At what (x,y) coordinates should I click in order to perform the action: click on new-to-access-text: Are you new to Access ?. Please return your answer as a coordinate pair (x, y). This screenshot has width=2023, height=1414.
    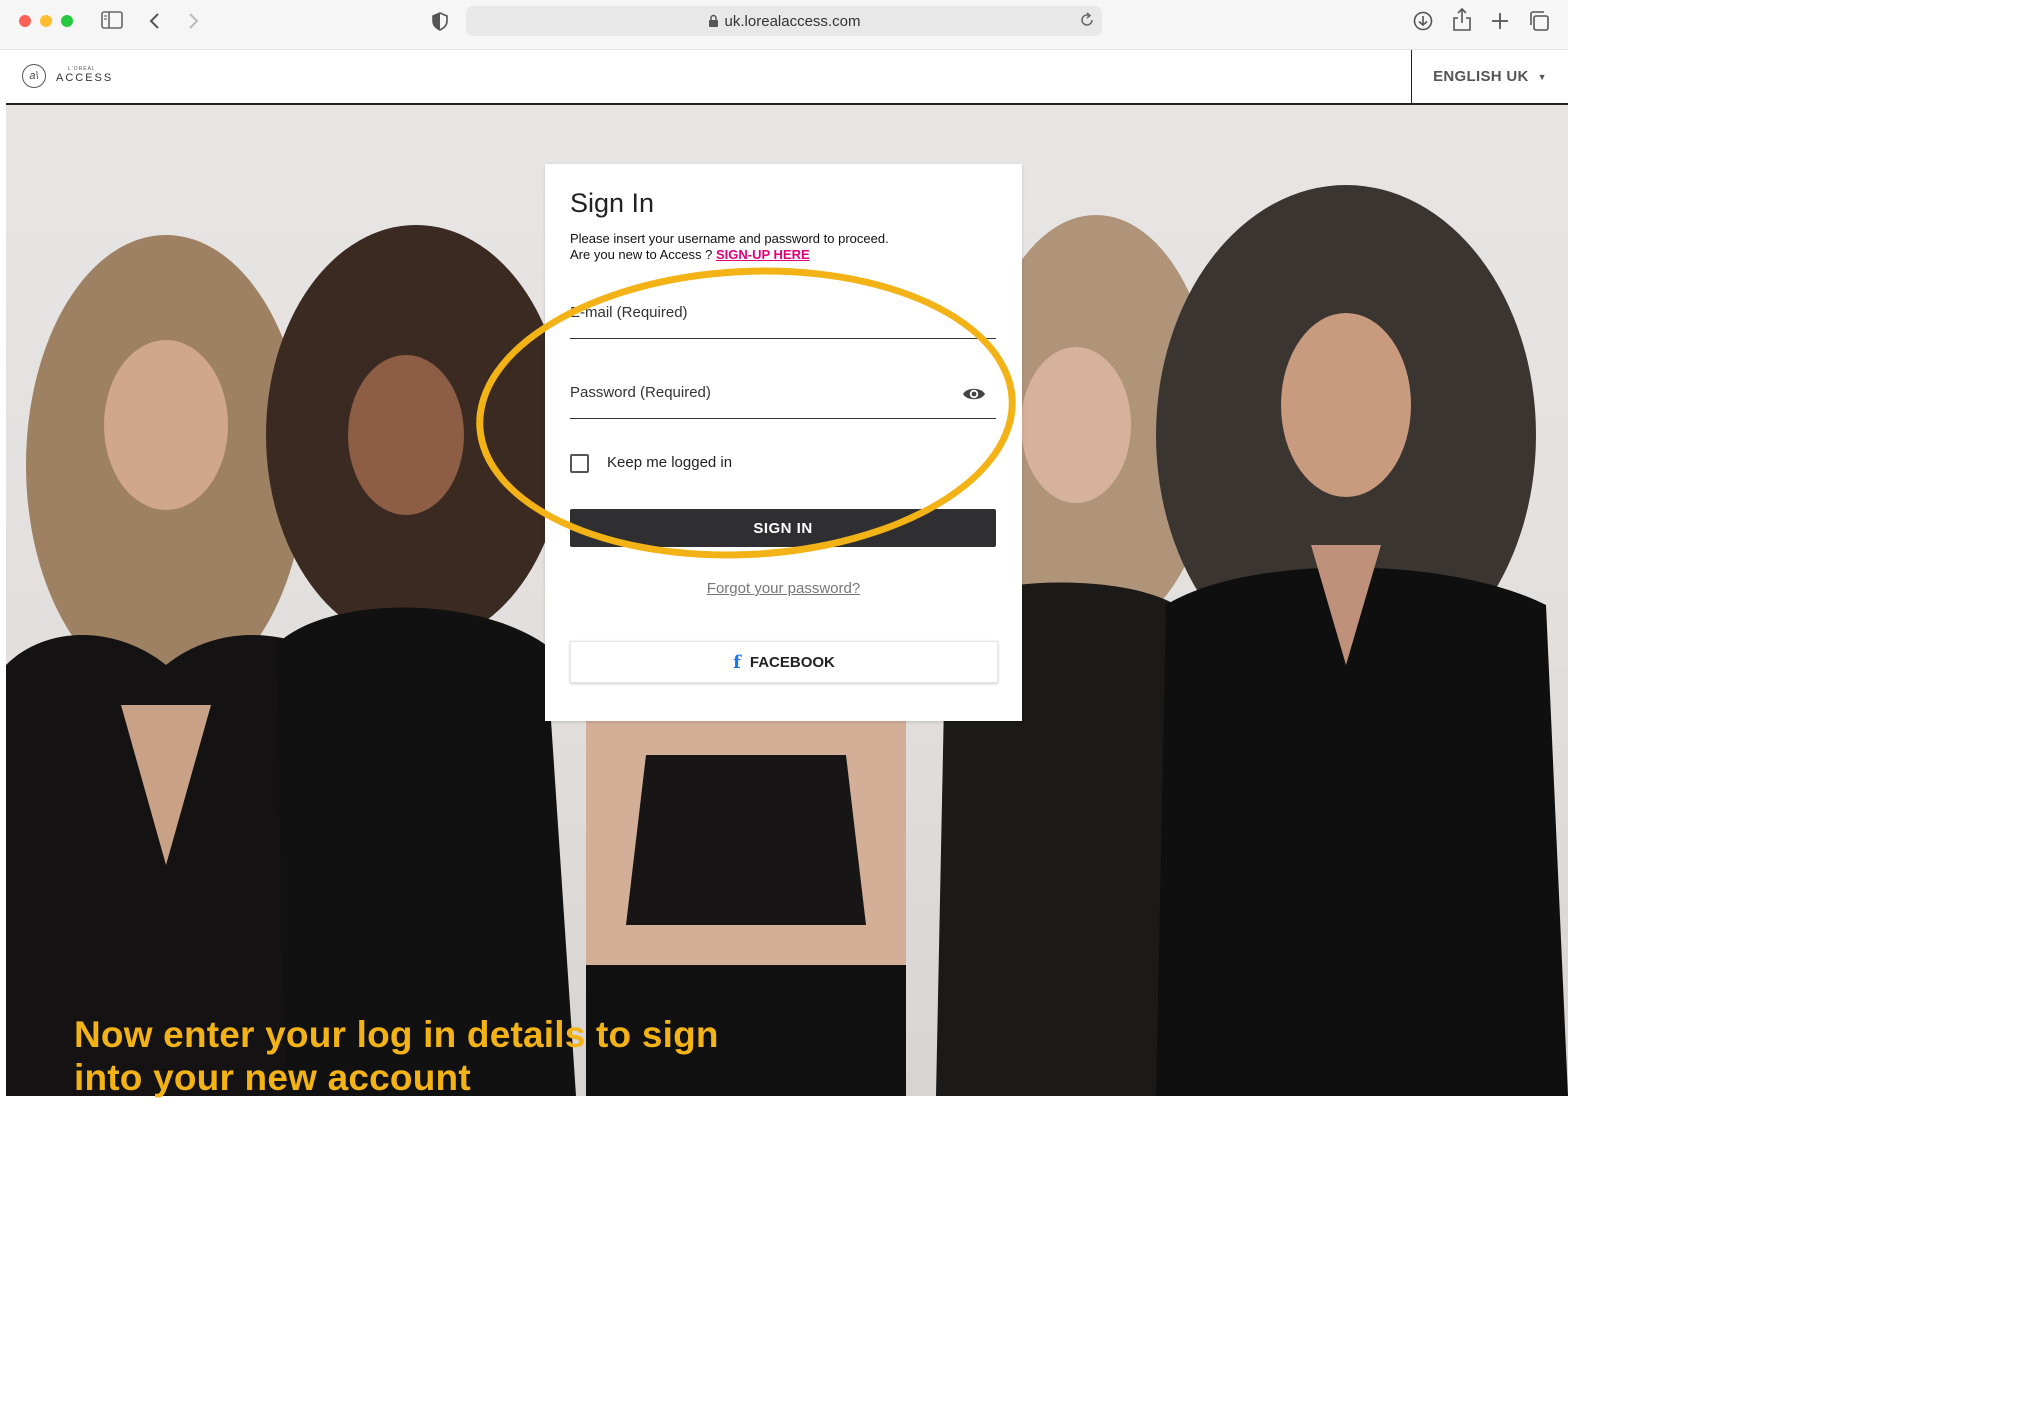
    Looking at the image, I should click on (641, 254).